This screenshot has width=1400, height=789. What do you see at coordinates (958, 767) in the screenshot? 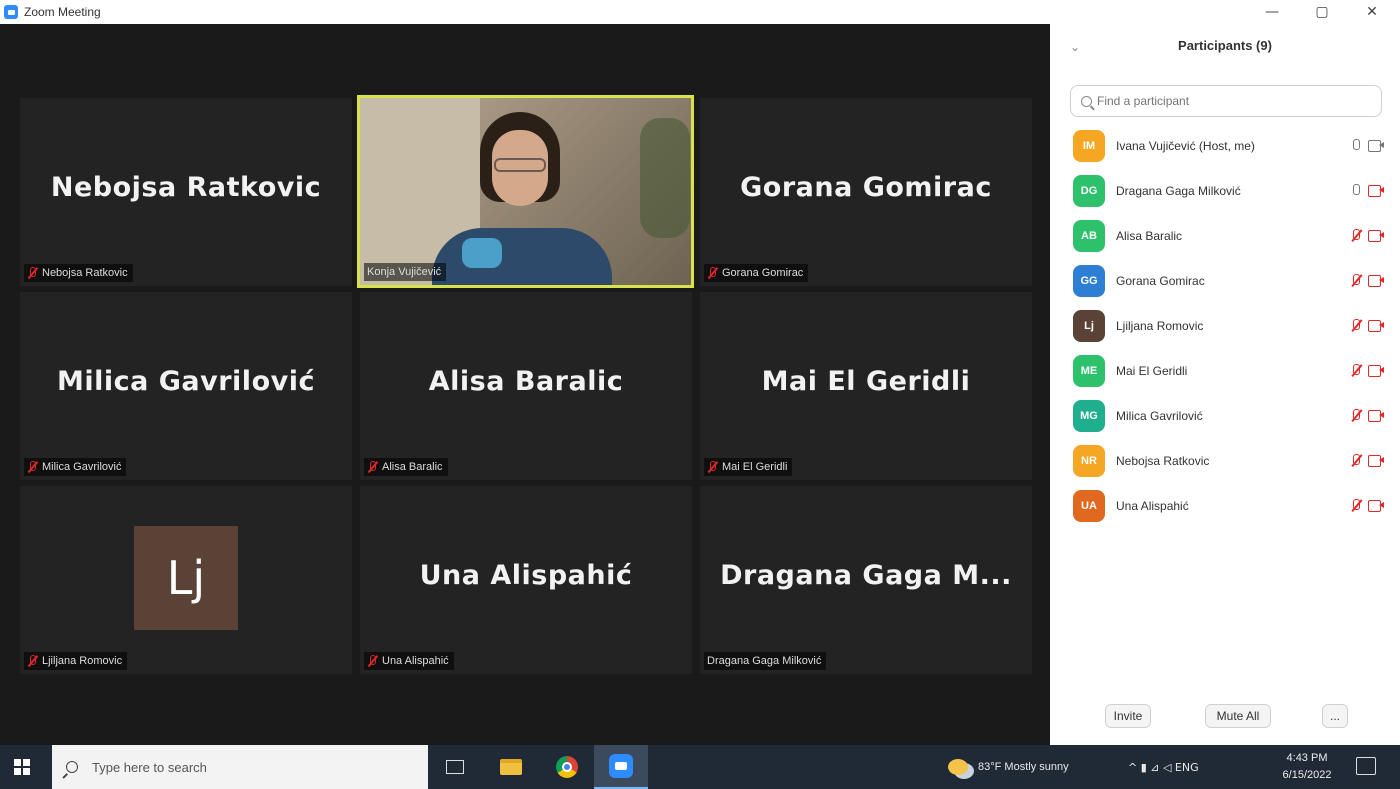
I see `weather-icon` at bounding box center [958, 767].